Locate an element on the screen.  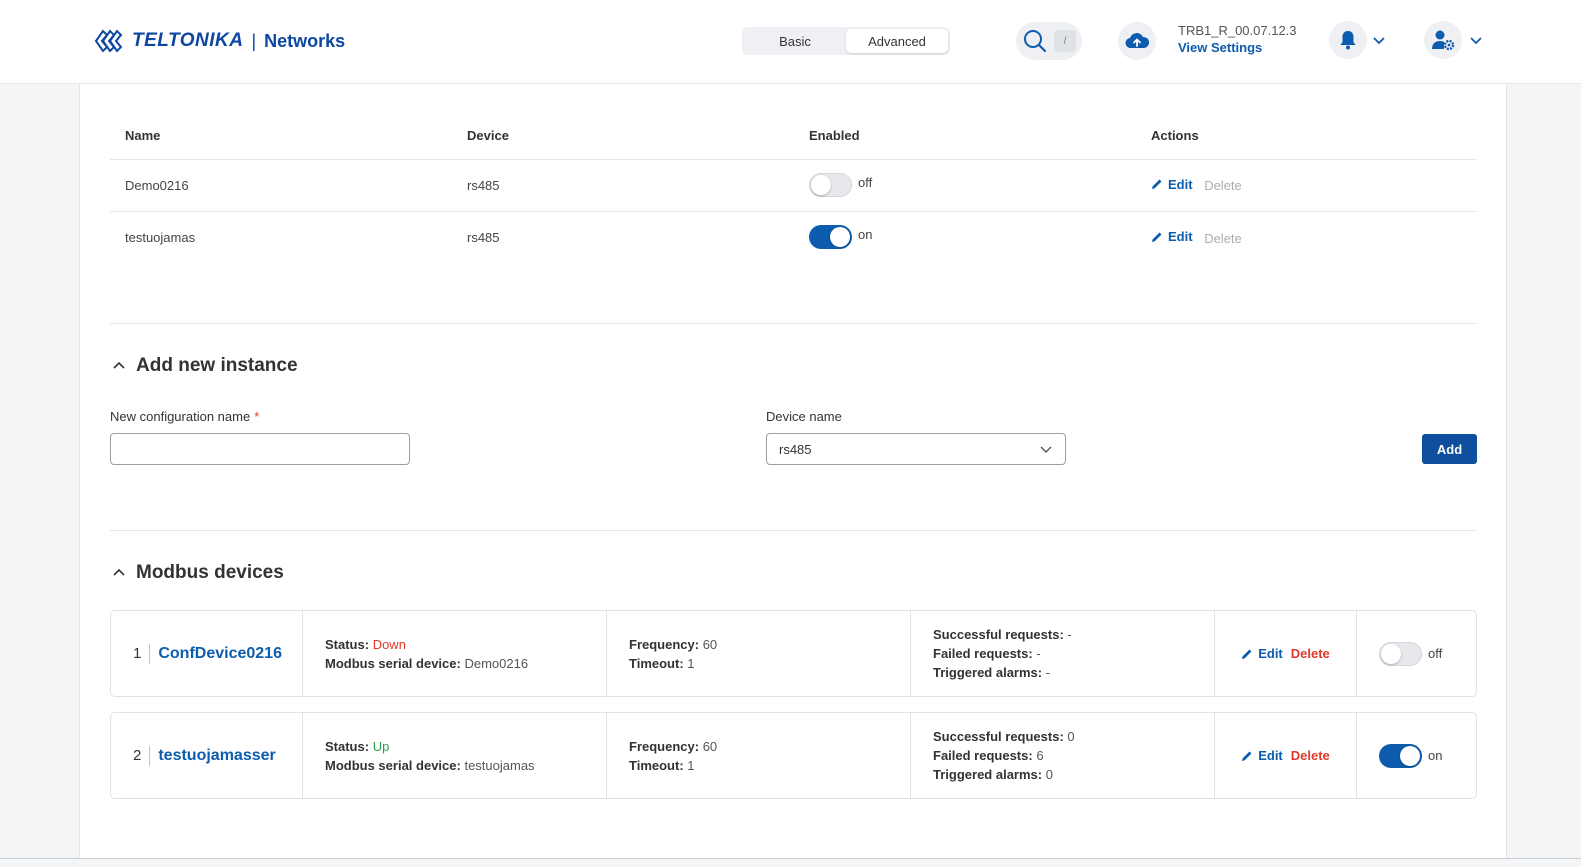
product-name: Networks is located at coordinates (305, 40).